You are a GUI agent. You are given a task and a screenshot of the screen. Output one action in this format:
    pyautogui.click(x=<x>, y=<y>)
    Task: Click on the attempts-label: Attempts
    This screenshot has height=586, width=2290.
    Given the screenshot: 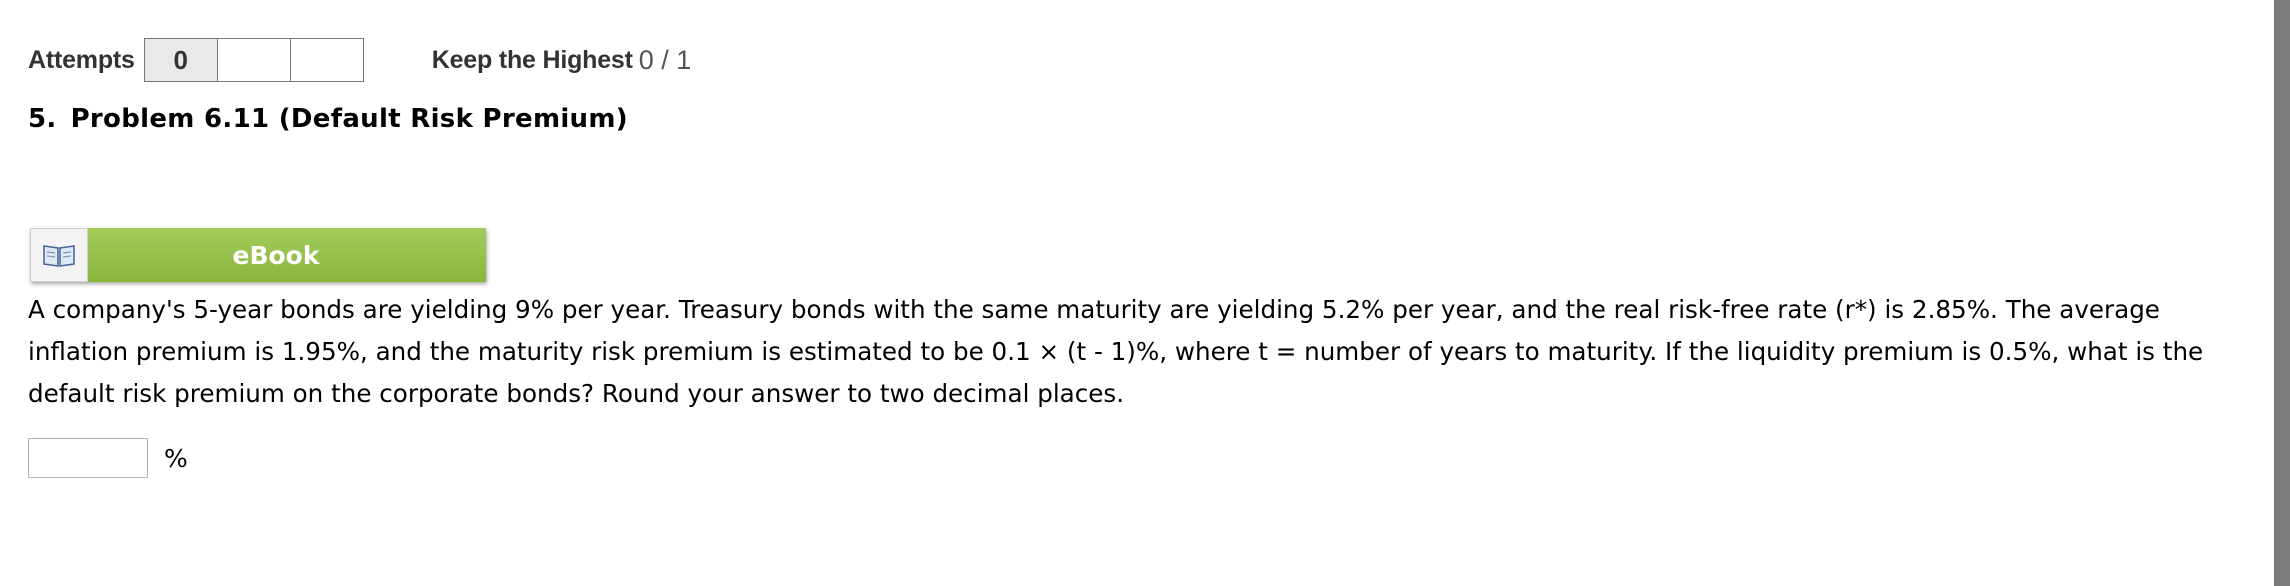 What is the action you would take?
    pyautogui.click(x=81, y=59)
    